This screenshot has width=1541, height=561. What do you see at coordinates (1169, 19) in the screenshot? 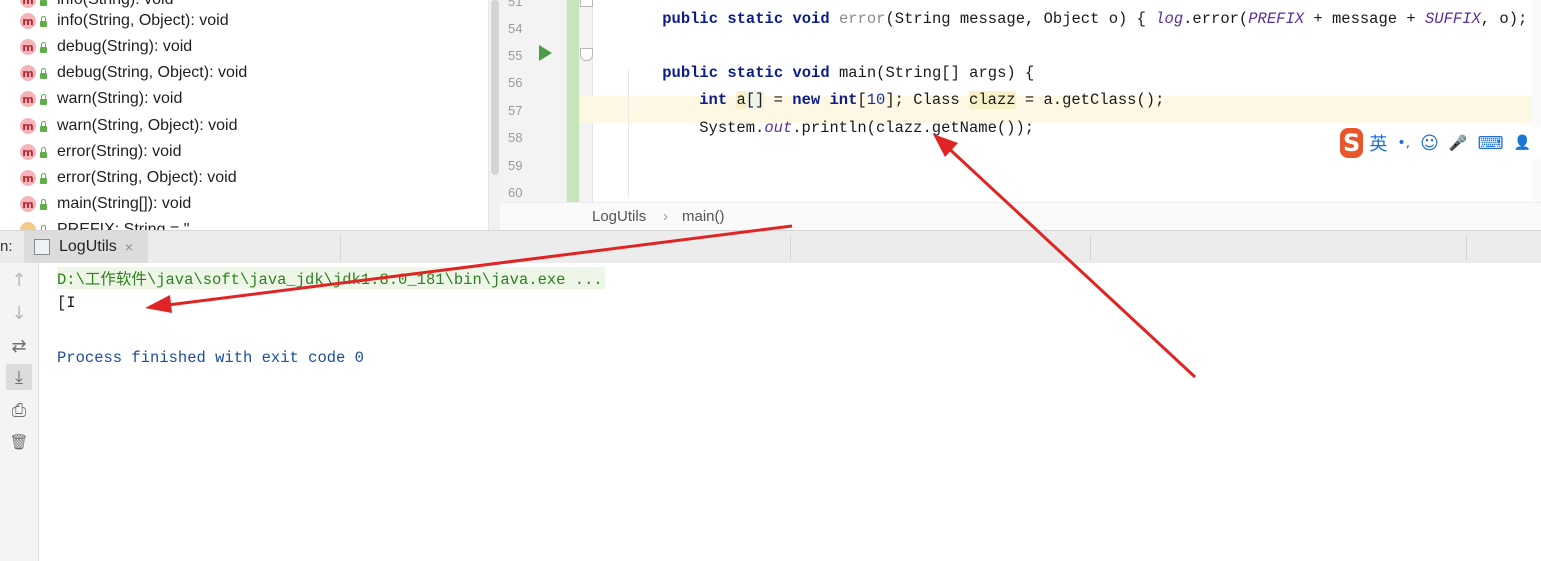
I see `code-token: log` at bounding box center [1169, 19].